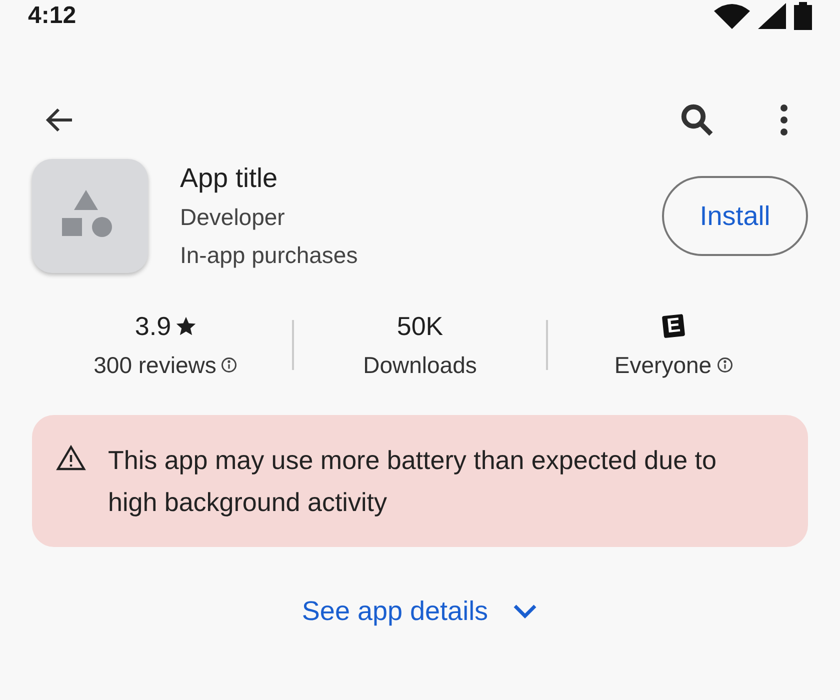  What do you see at coordinates (420, 326) in the screenshot?
I see `download-count: 50K` at bounding box center [420, 326].